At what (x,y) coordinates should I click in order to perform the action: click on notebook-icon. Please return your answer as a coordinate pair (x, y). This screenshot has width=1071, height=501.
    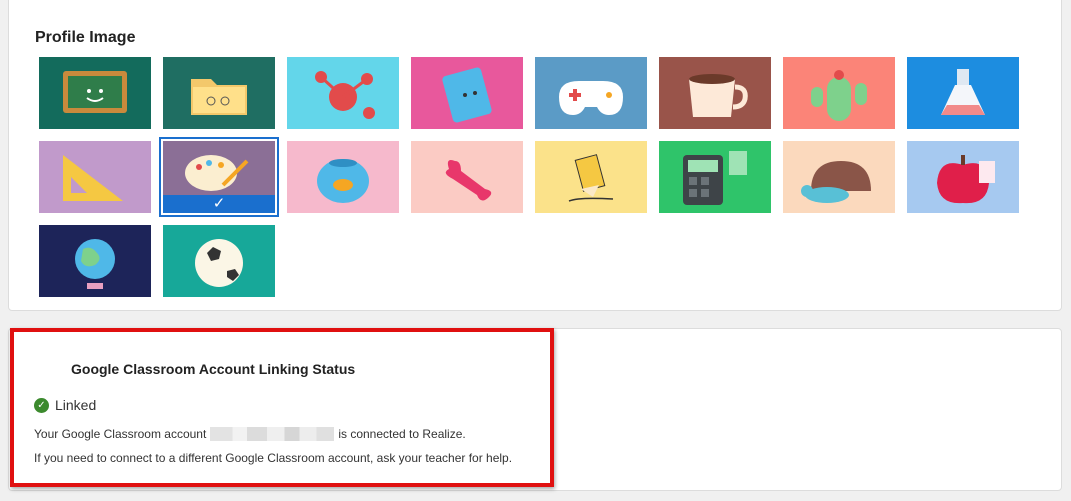
    Looking at the image, I should click on (467, 95).